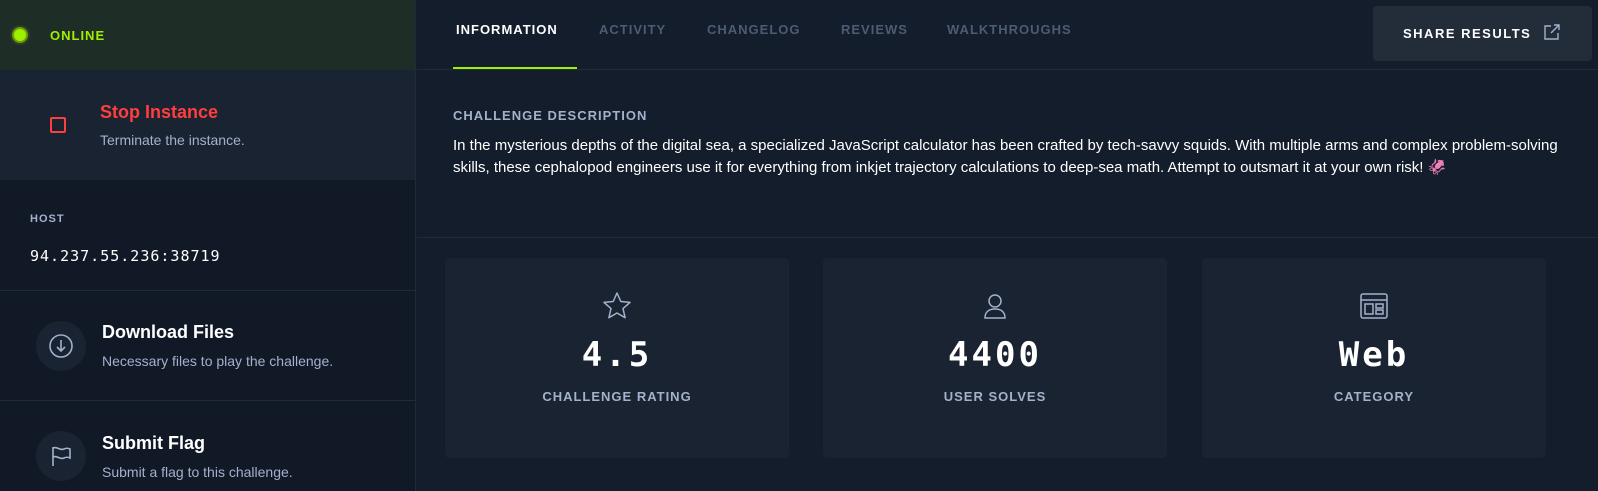  Describe the element at coordinates (515, 68) in the screenshot. I see `active-tab-indicator` at that location.